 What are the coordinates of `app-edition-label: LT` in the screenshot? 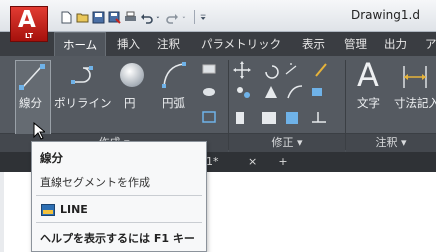 It's located at (29, 36).